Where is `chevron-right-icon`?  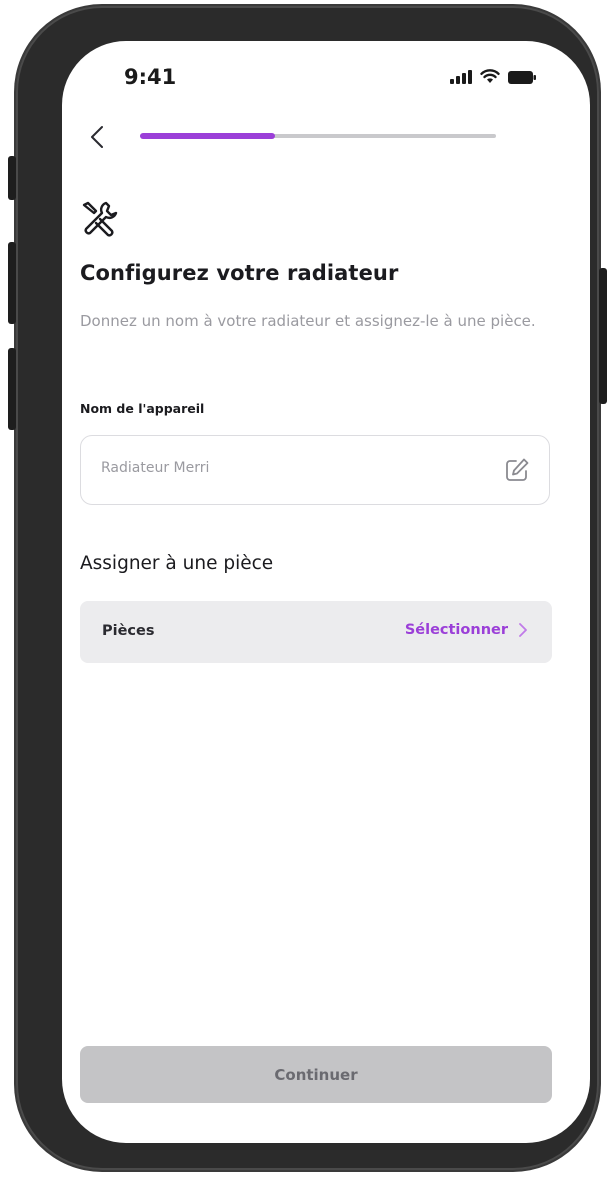 chevron-right-icon is located at coordinates (523, 630).